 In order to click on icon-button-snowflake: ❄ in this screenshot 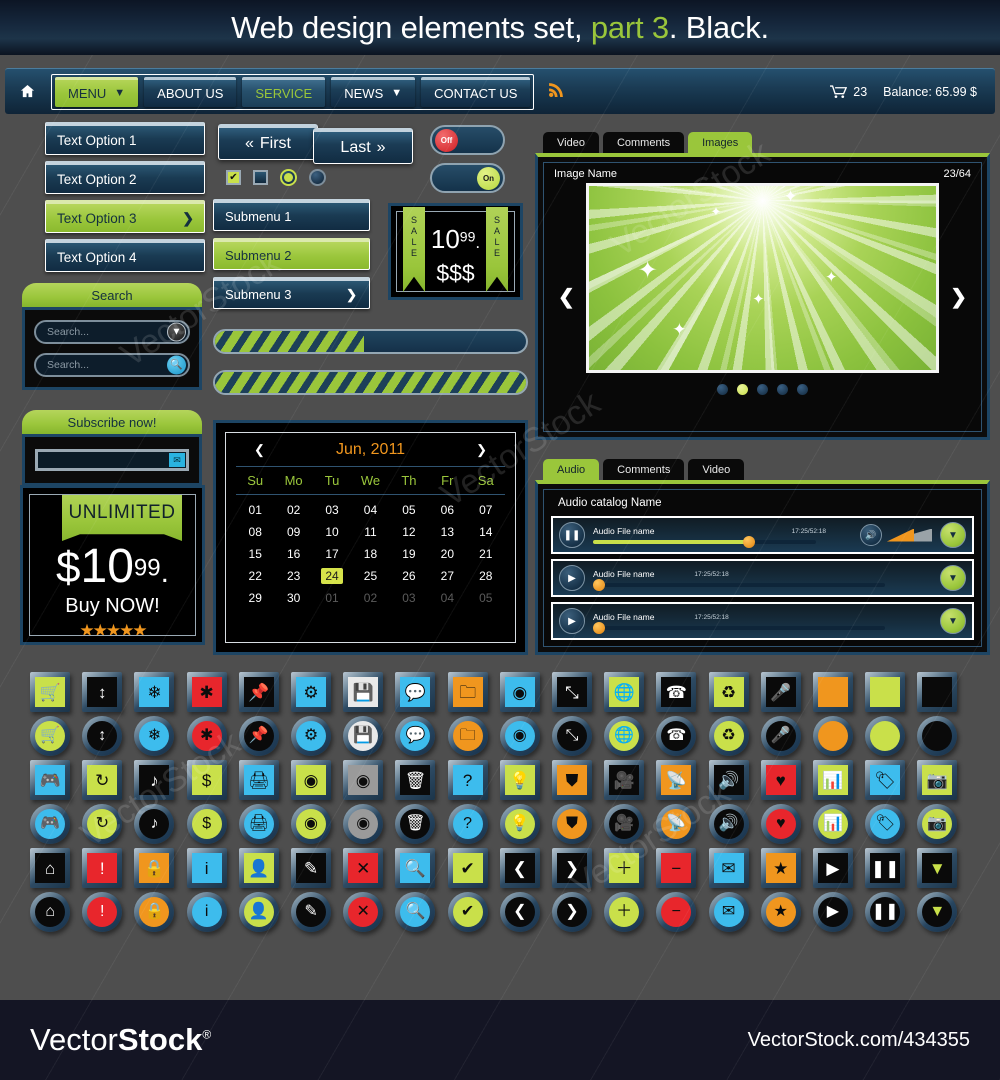, I will do `click(154, 736)`.